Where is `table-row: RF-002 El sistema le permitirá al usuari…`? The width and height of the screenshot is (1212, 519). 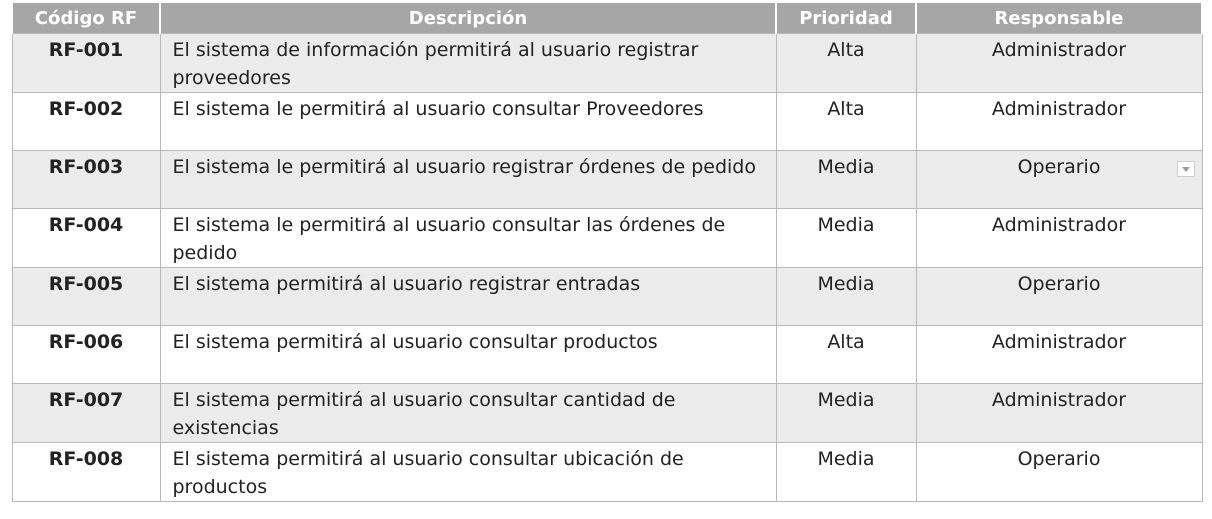 table-row: RF-002 El sistema le permitirá al usuari… is located at coordinates (607, 121).